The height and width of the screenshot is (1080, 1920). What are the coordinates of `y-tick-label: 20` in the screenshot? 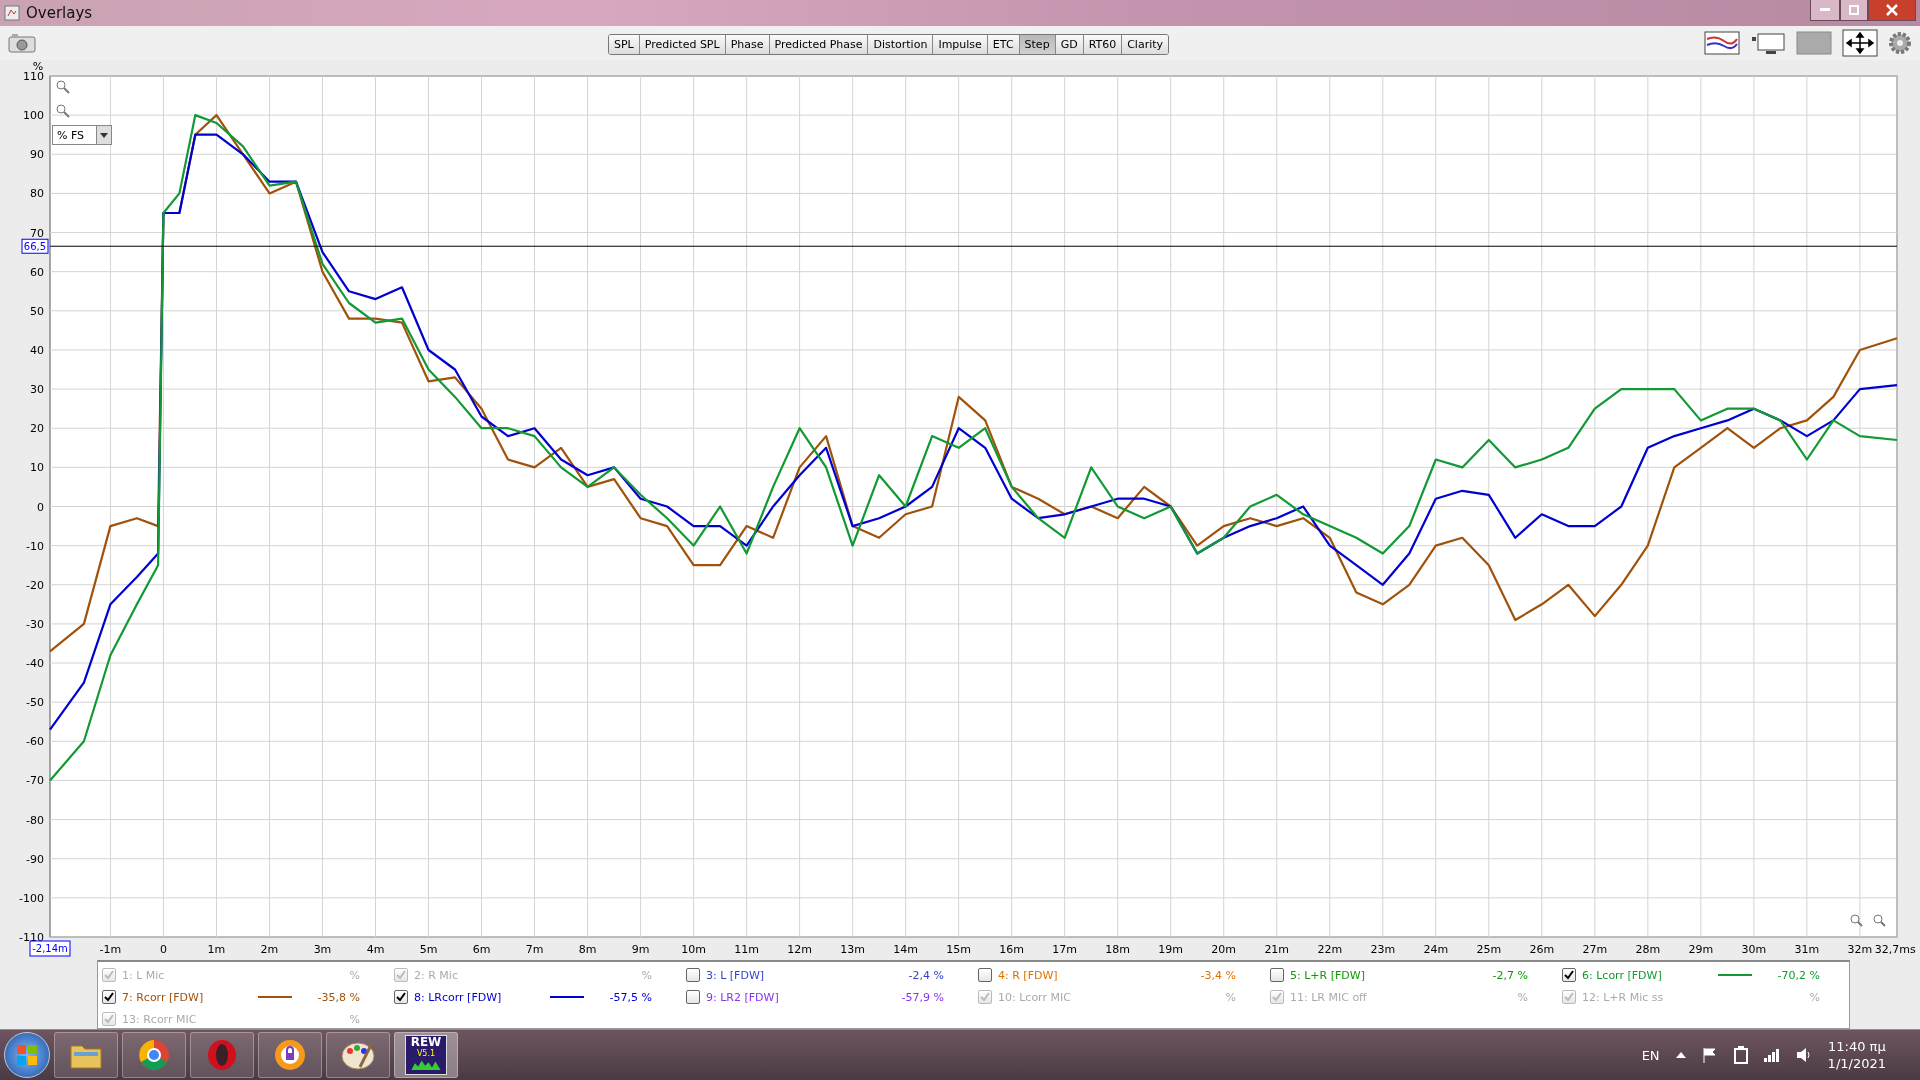 It's located at (37, 429).